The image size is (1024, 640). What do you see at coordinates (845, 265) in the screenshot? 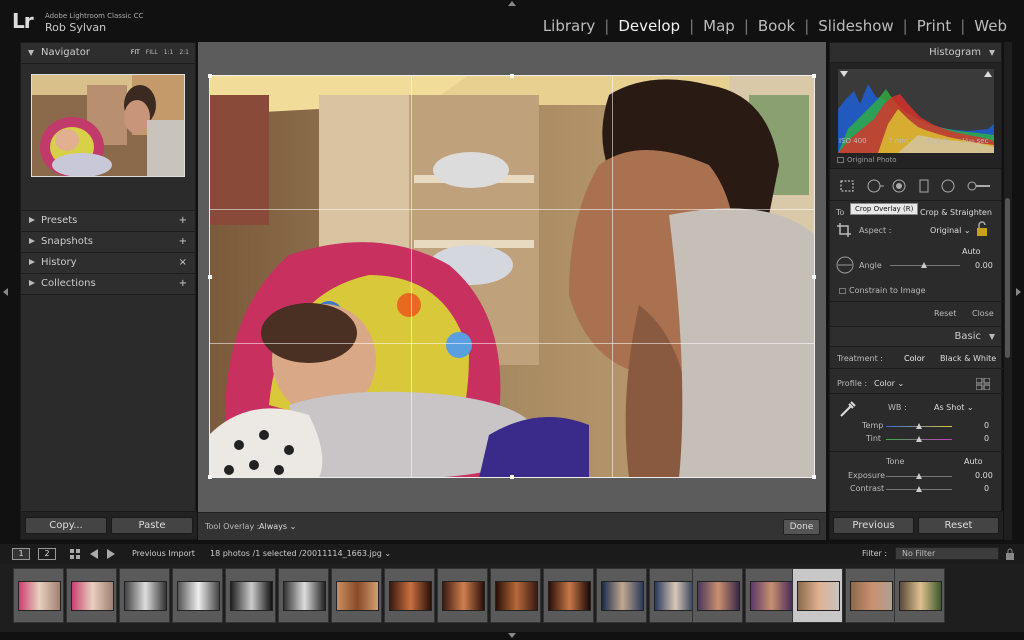
I see `straighten-tool-icon` at bounding box center [845, 265].